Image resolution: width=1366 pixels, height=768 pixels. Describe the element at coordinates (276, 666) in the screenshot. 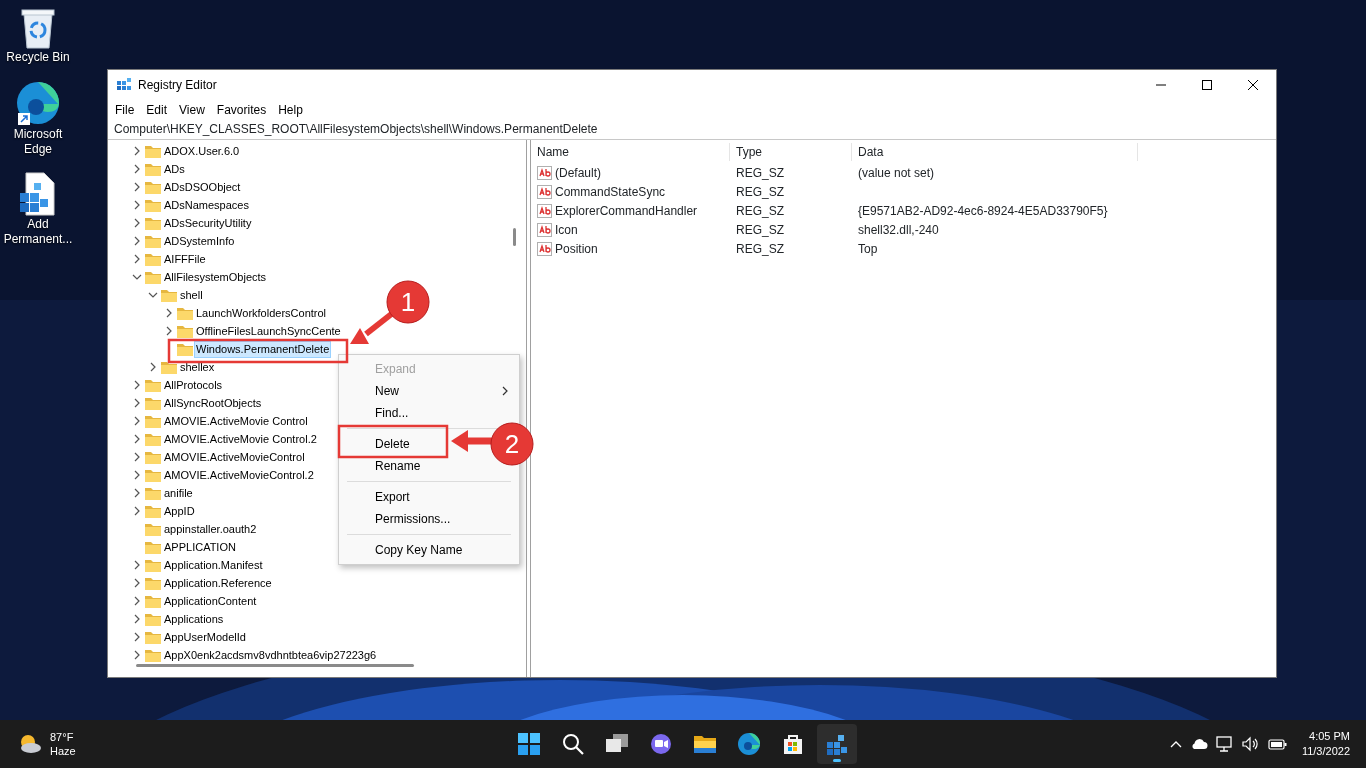

I see `horizontal-scrollbar` at that location.